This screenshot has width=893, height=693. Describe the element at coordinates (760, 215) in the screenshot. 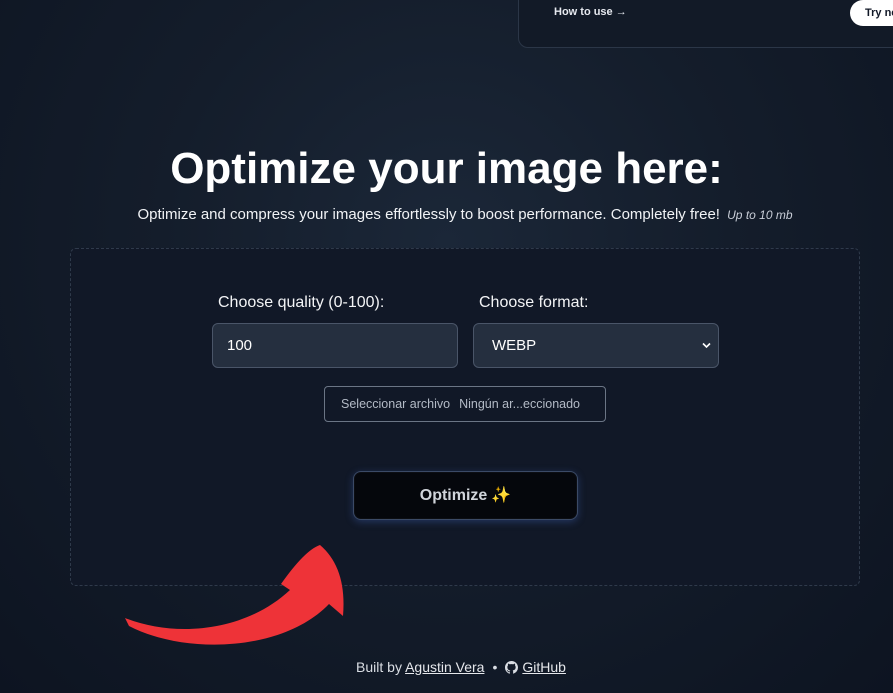

I see `size-limit-note: Up to 10 mb` at that location.